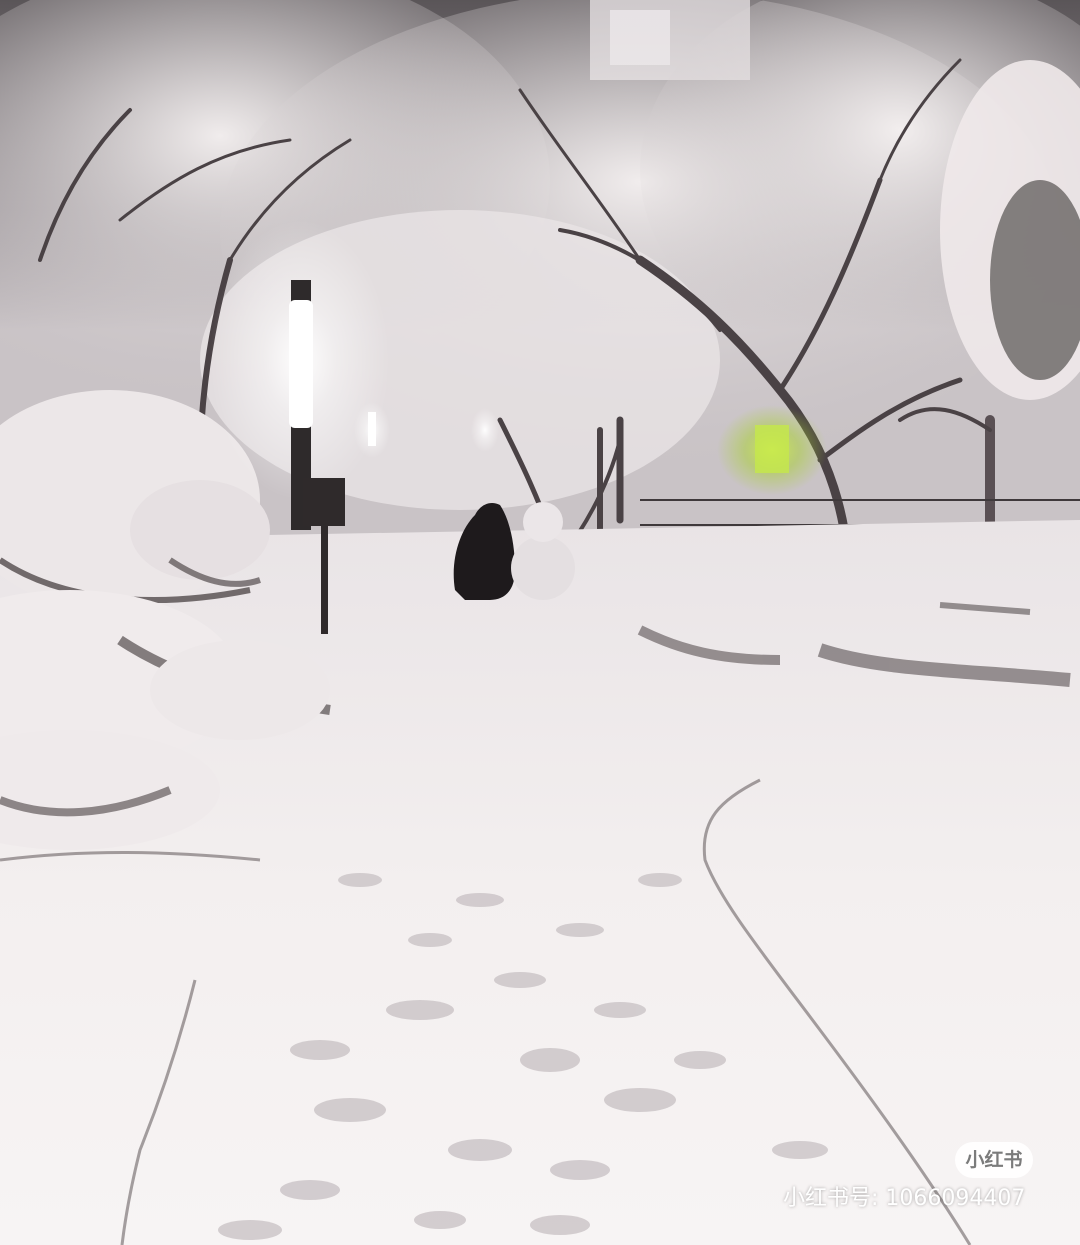 This screenshot has height=1245, width=1080. Describe the element at coordinates (904, 1198) in the screenshot. I see `xiaohongshu-id-watermark: 小红书号: 1066094407` at that location.